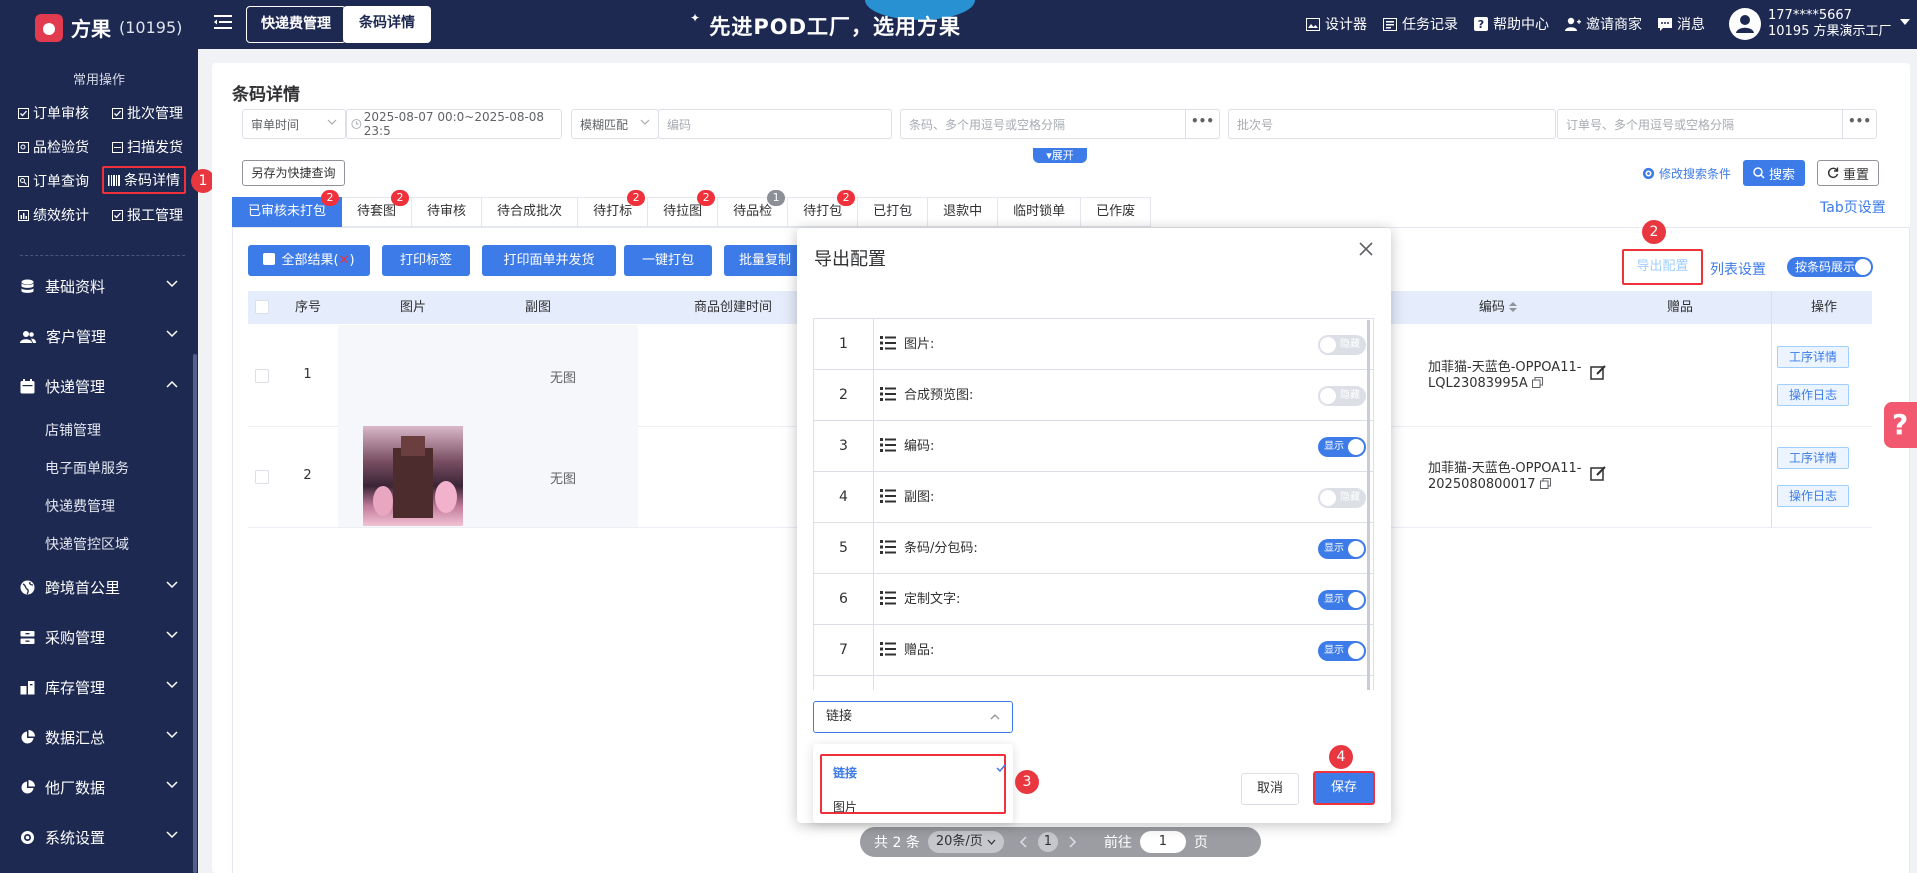 The image size is (1917, 873). What do you see at coordinates (99, 687) in the screenshot?
I see `menu-inventory-management: 库存管理` at bounding box center [99, 687].